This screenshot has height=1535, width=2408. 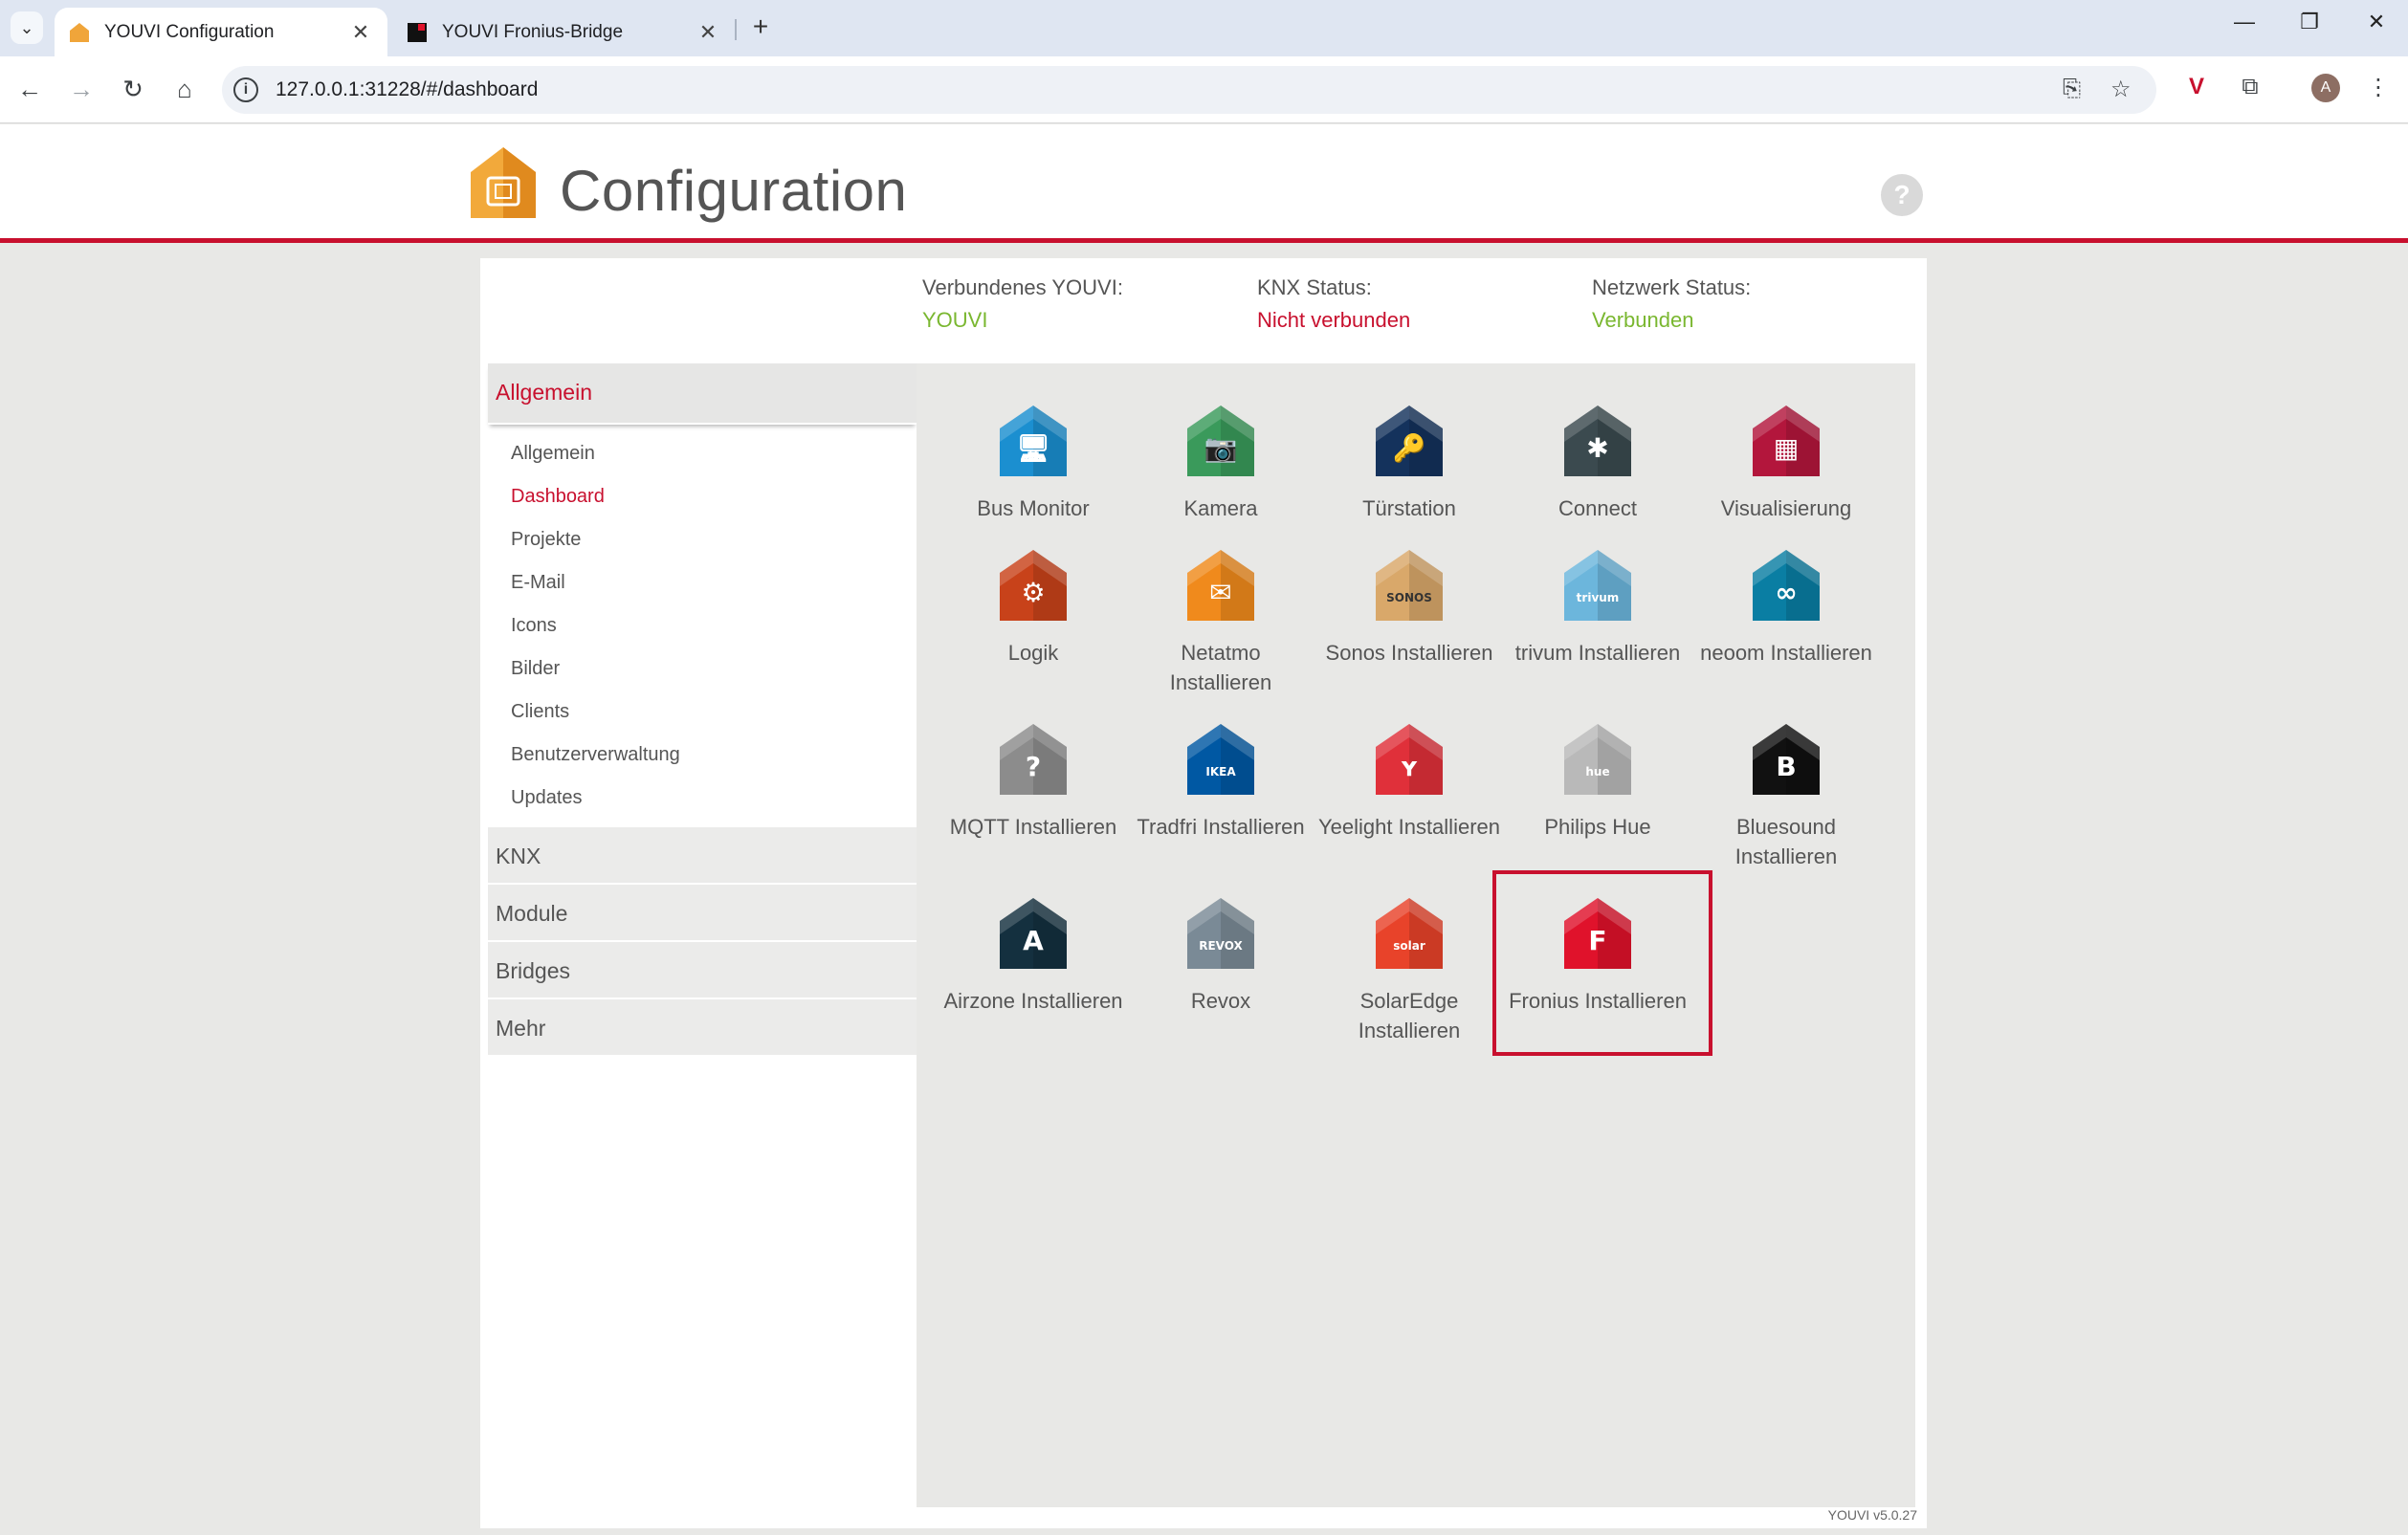 I want to click on tradfri-installieren-glyph: IKEA, so click(x=1220, y=771).